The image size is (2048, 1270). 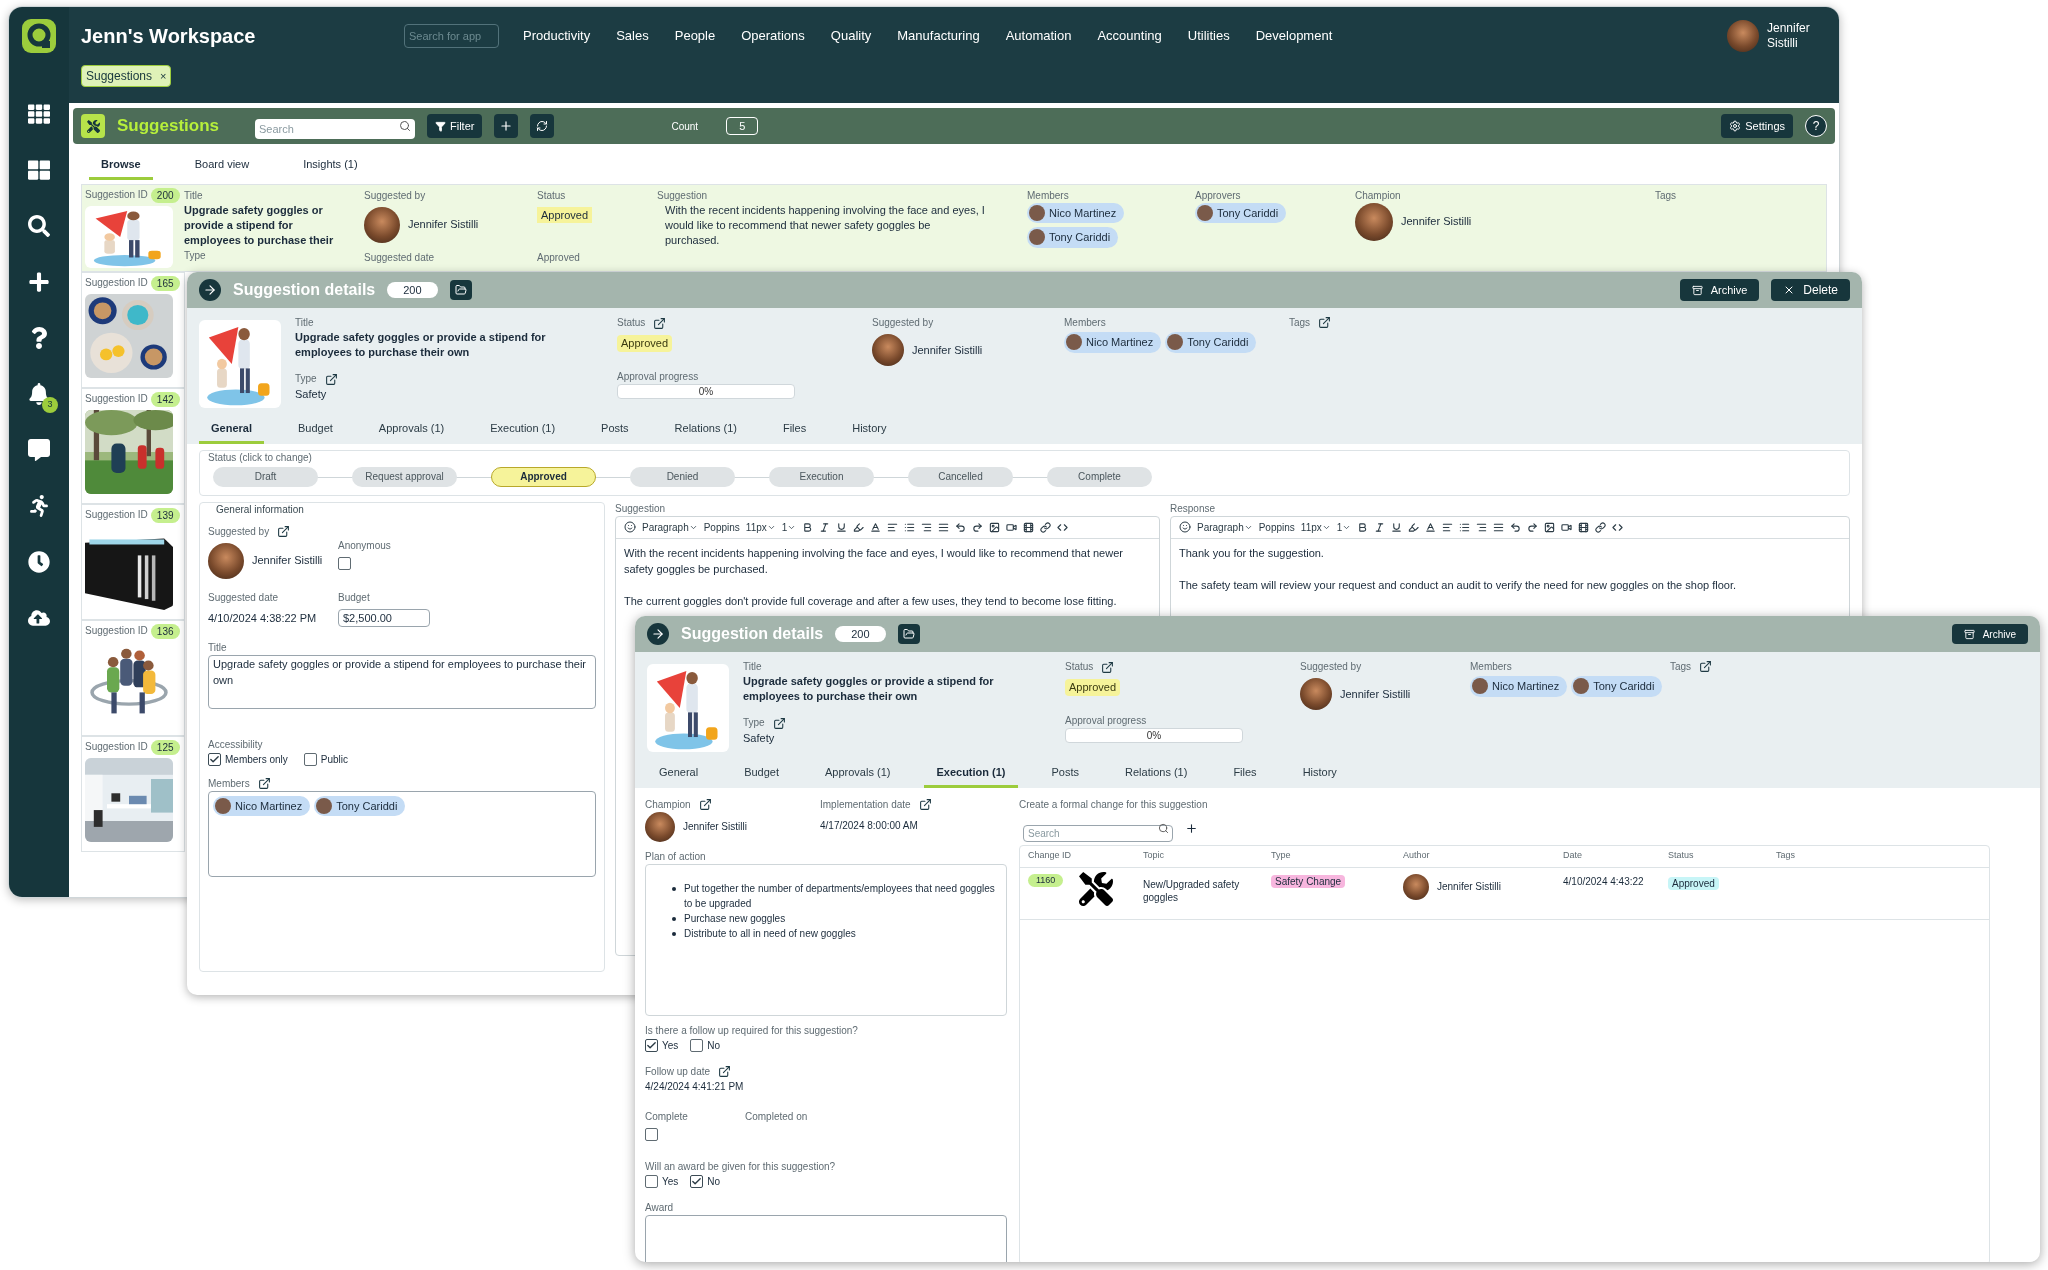 I want to click on editor-paragraph: With the recent incidents happening involving the face and eyes, I would like to recommend that newer safety goggles be purchased., so click(x=874, y=561).